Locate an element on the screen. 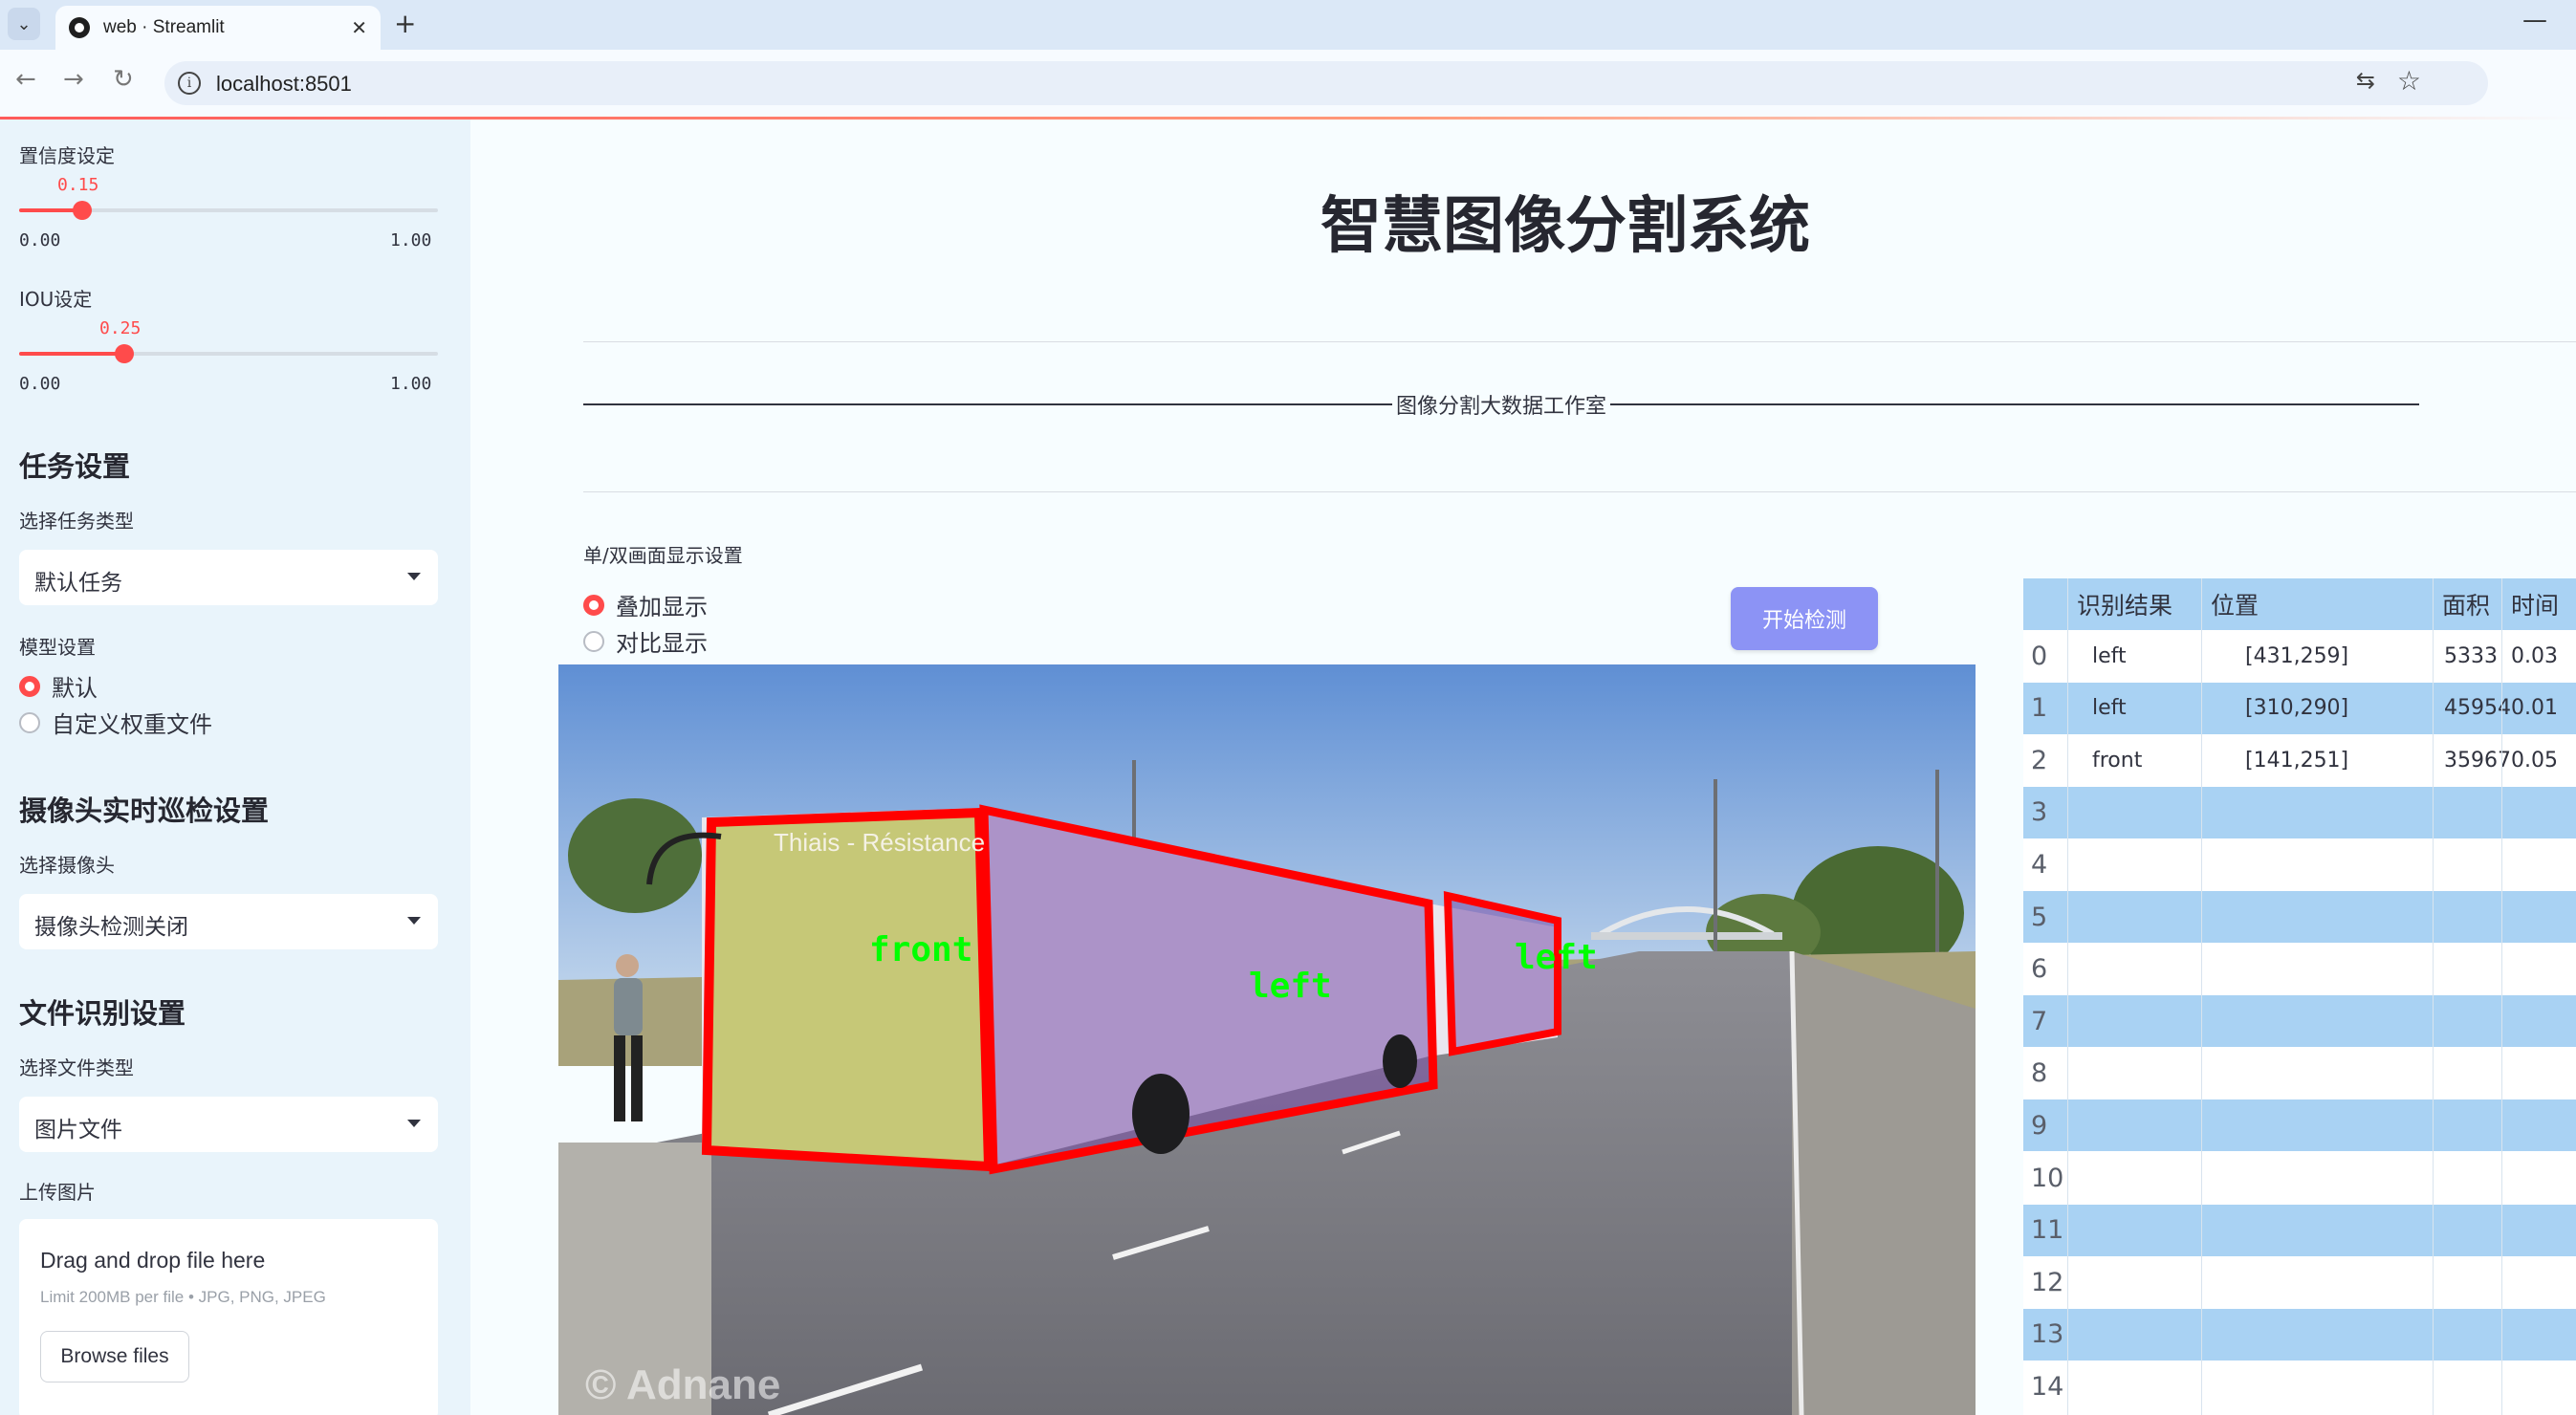  iou-min: 0.00 is located at coordinates (40, 384).